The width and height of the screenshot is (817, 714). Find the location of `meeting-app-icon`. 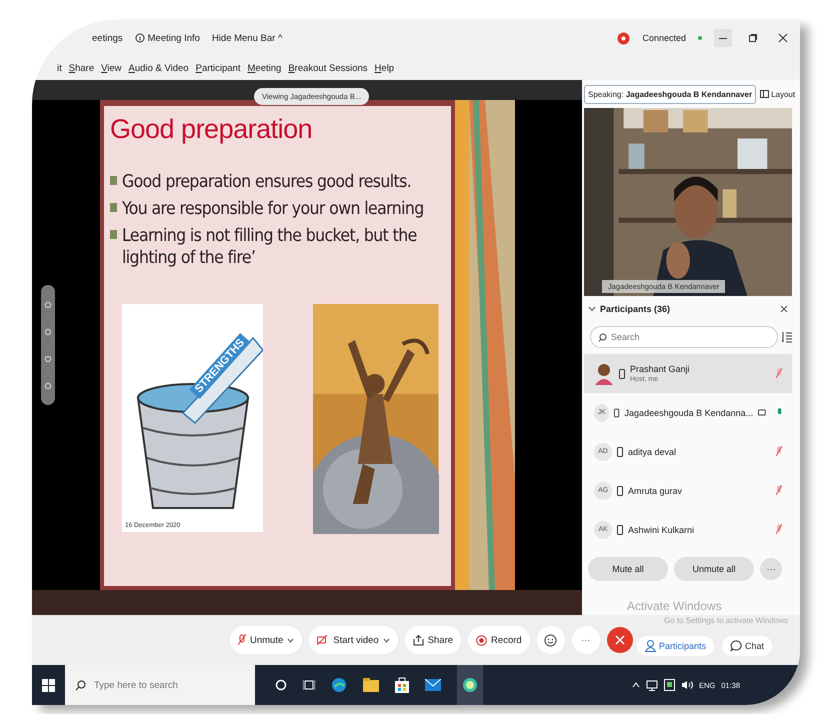

meeting-app-icon is located at coordinates (470, 685).